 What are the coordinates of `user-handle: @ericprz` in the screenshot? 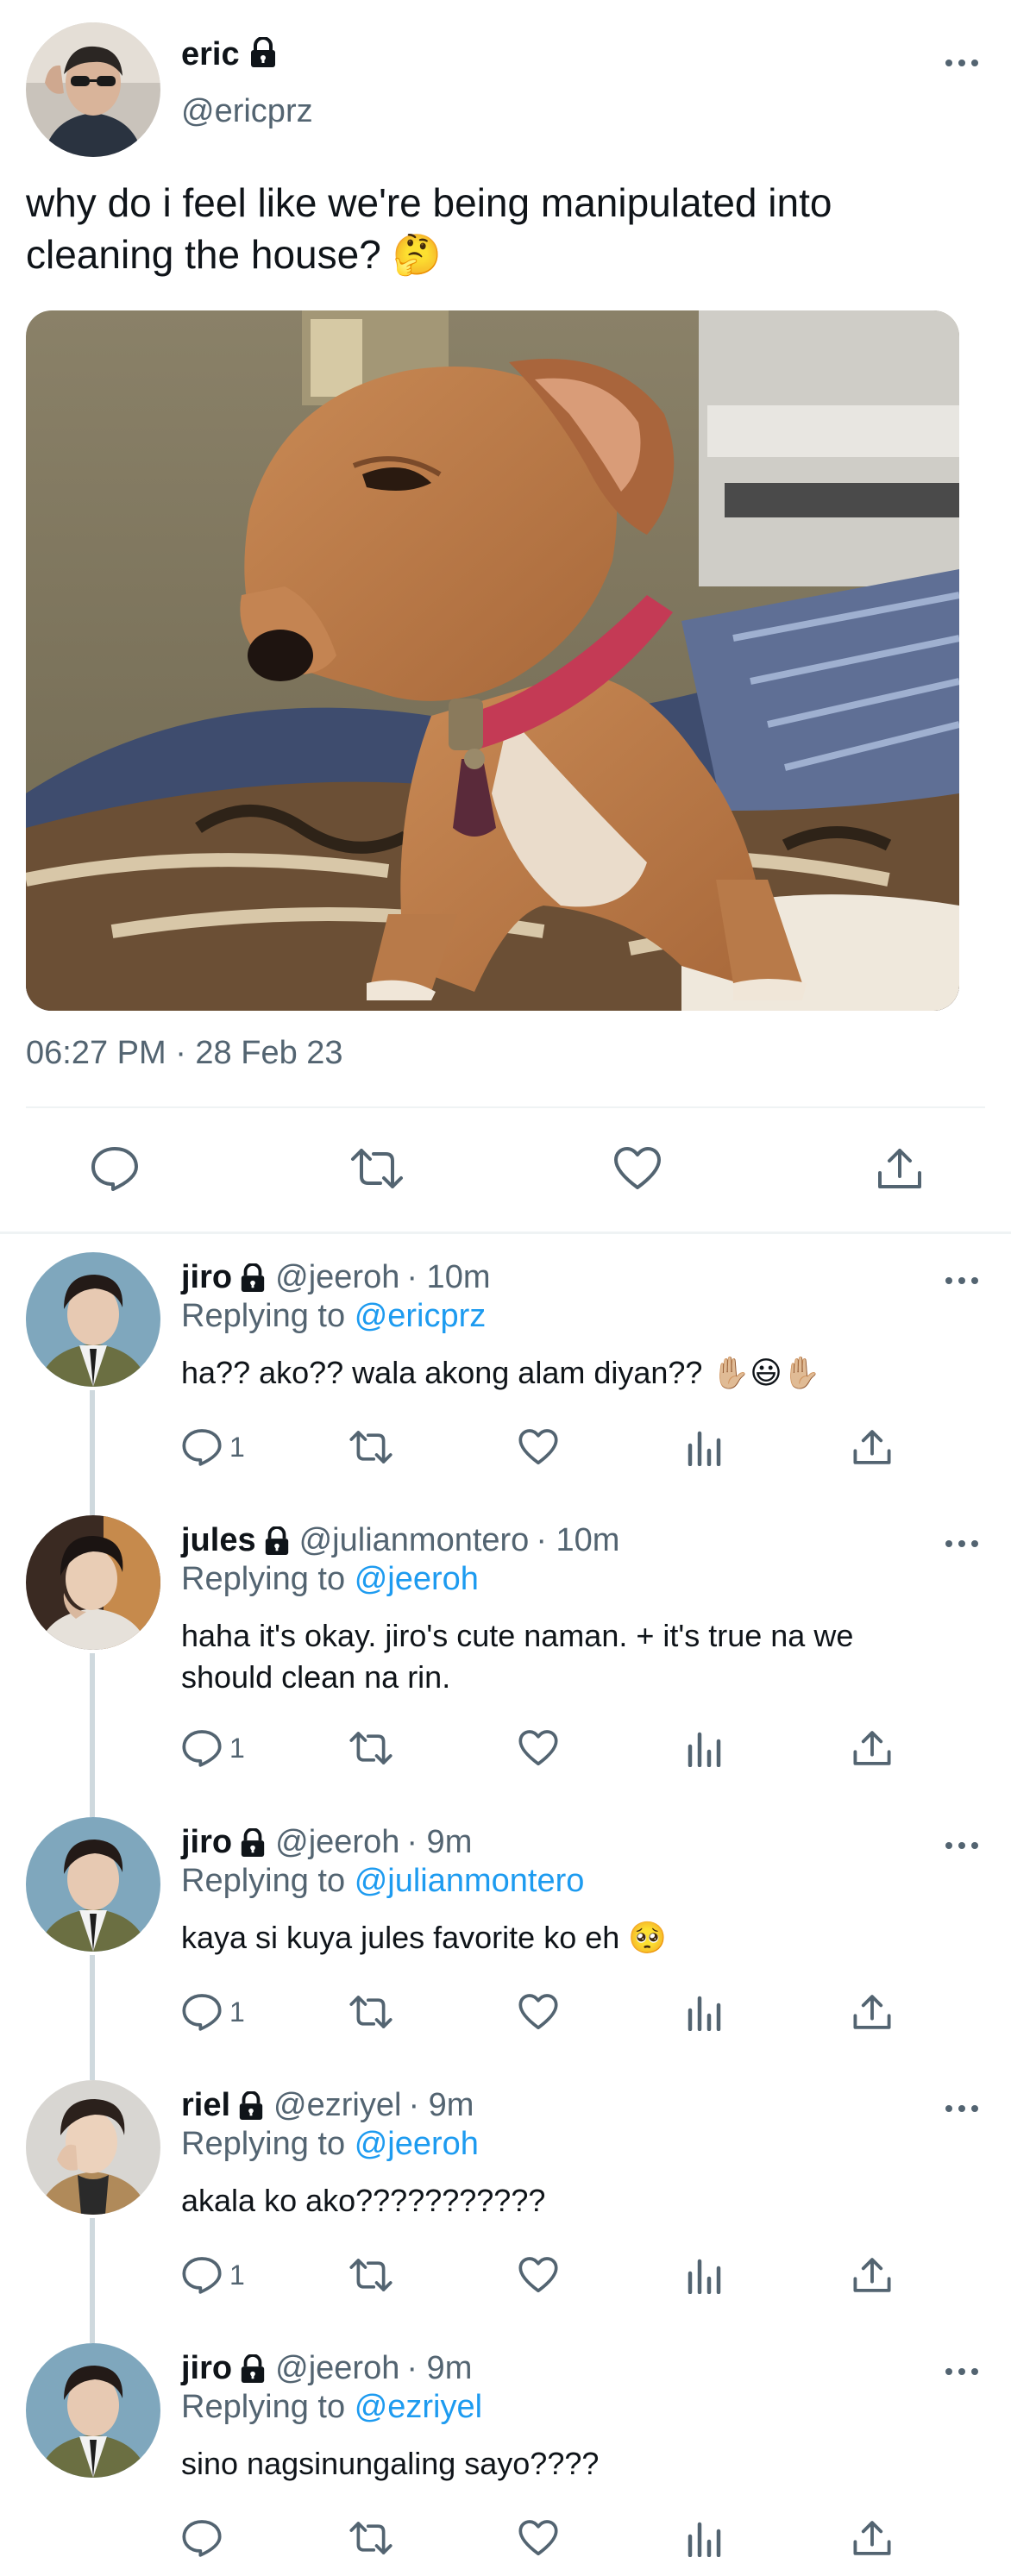 It's located at (247, 111).